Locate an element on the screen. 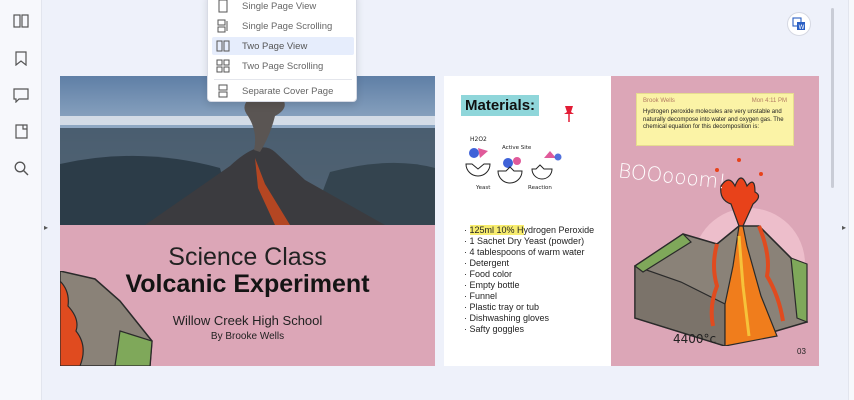 This screenshot has height=400, width=854. two-page-view-icon is located at coordinates (223, 46).